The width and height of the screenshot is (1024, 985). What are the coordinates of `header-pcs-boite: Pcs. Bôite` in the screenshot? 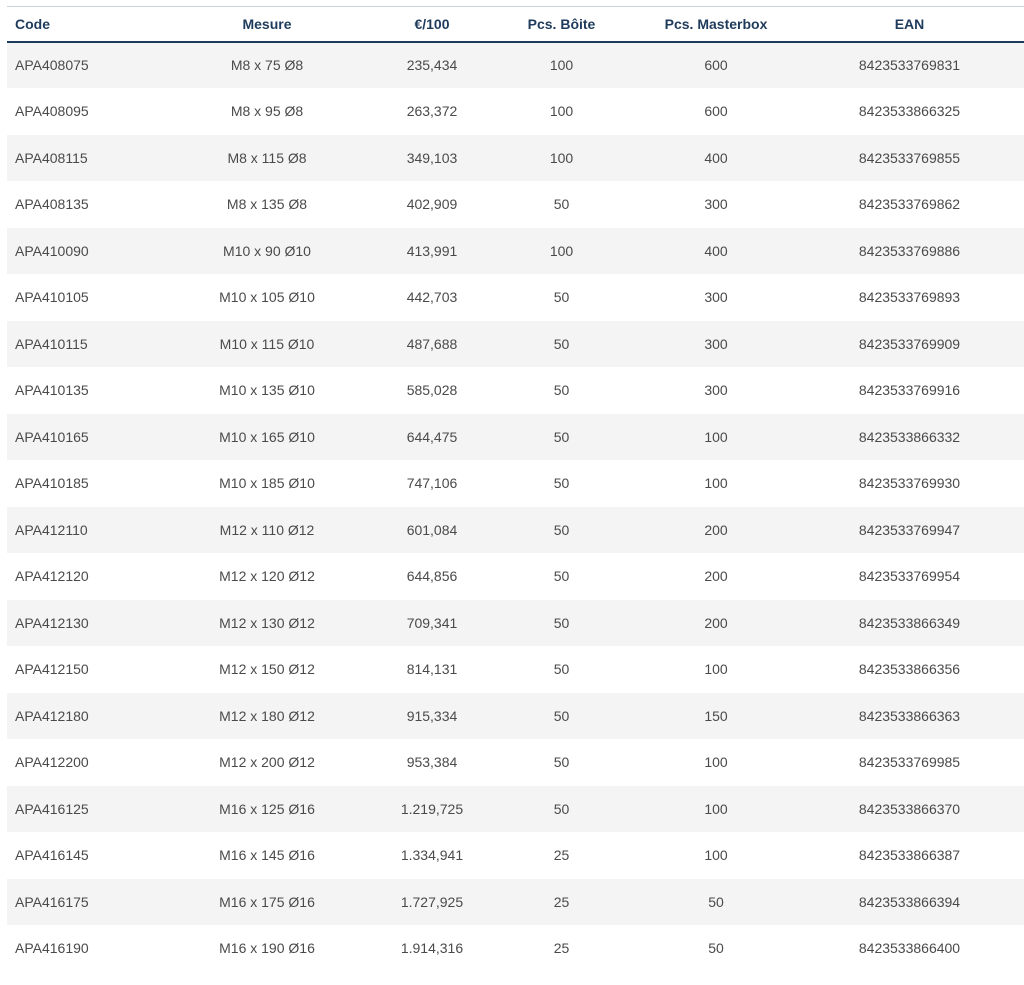 It's located at (561, 23).